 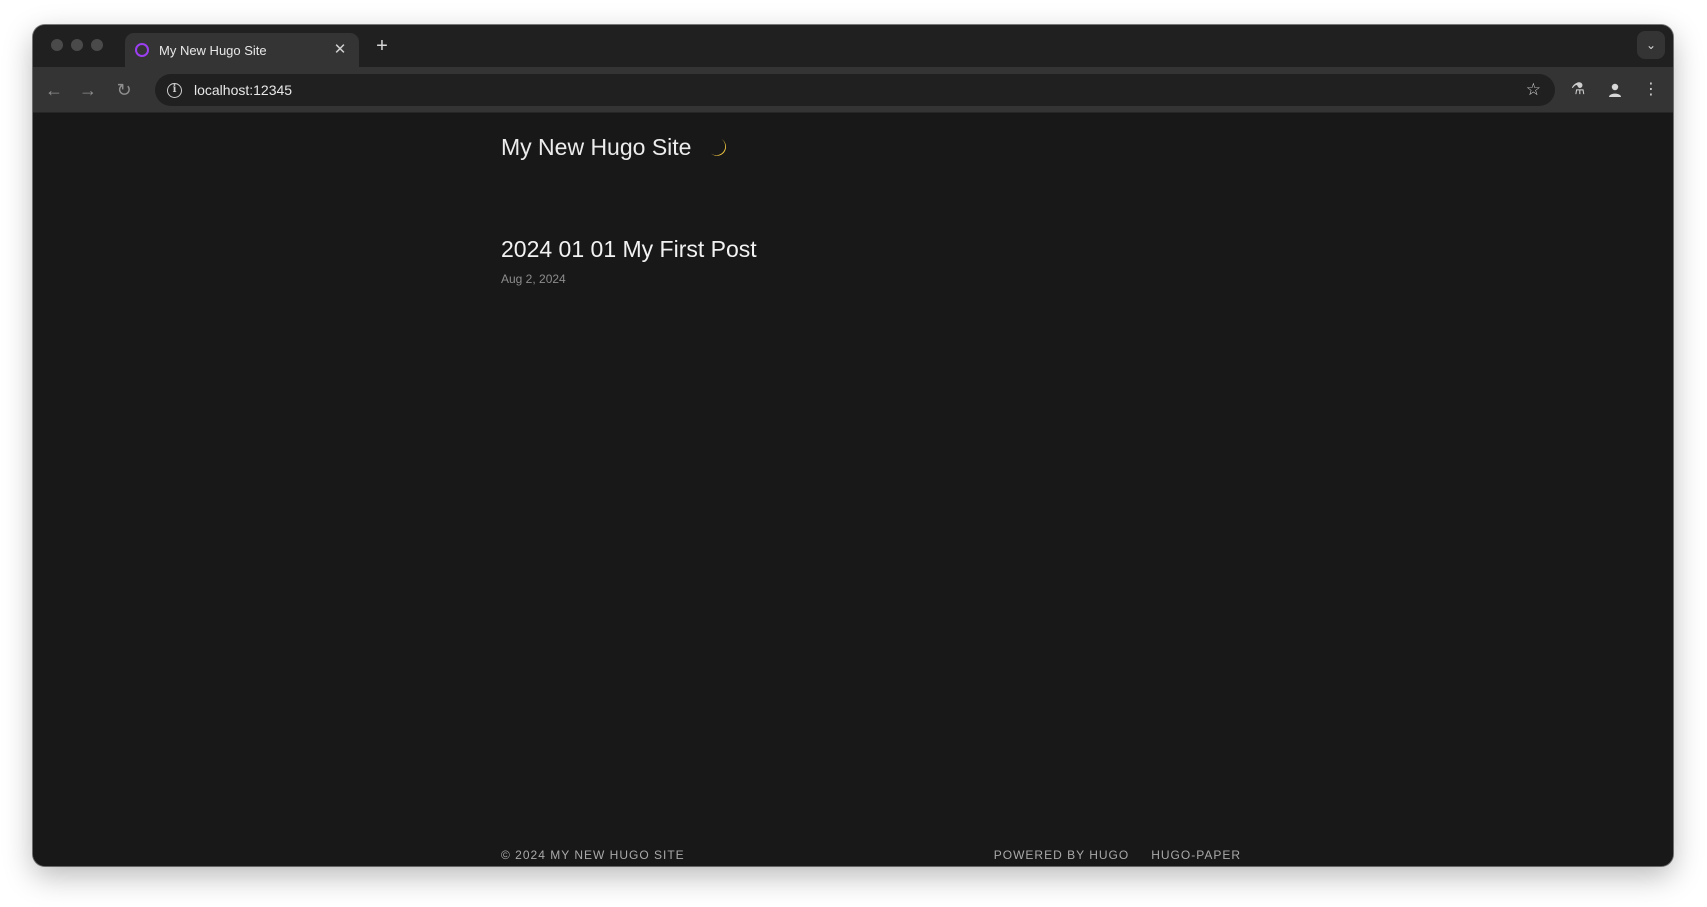 I want to click on tab-close-icon: ✕, so click(x=340, y=50).